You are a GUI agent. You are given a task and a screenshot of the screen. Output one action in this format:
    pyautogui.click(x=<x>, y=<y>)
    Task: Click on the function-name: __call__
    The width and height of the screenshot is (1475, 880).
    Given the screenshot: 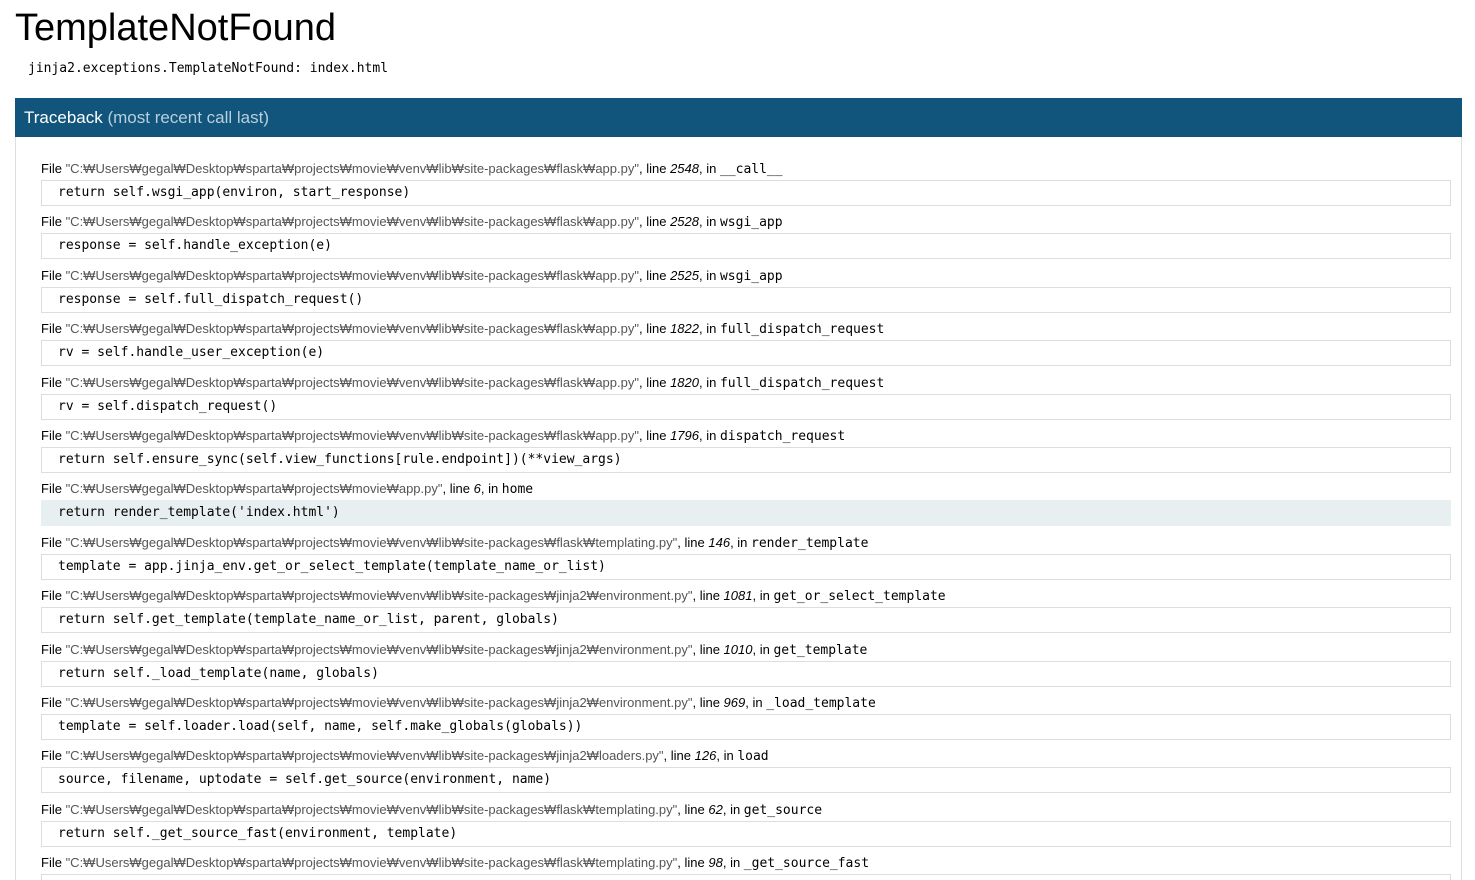 What is the action you would take?
    pyautogui.click(x=751, y=169)
    